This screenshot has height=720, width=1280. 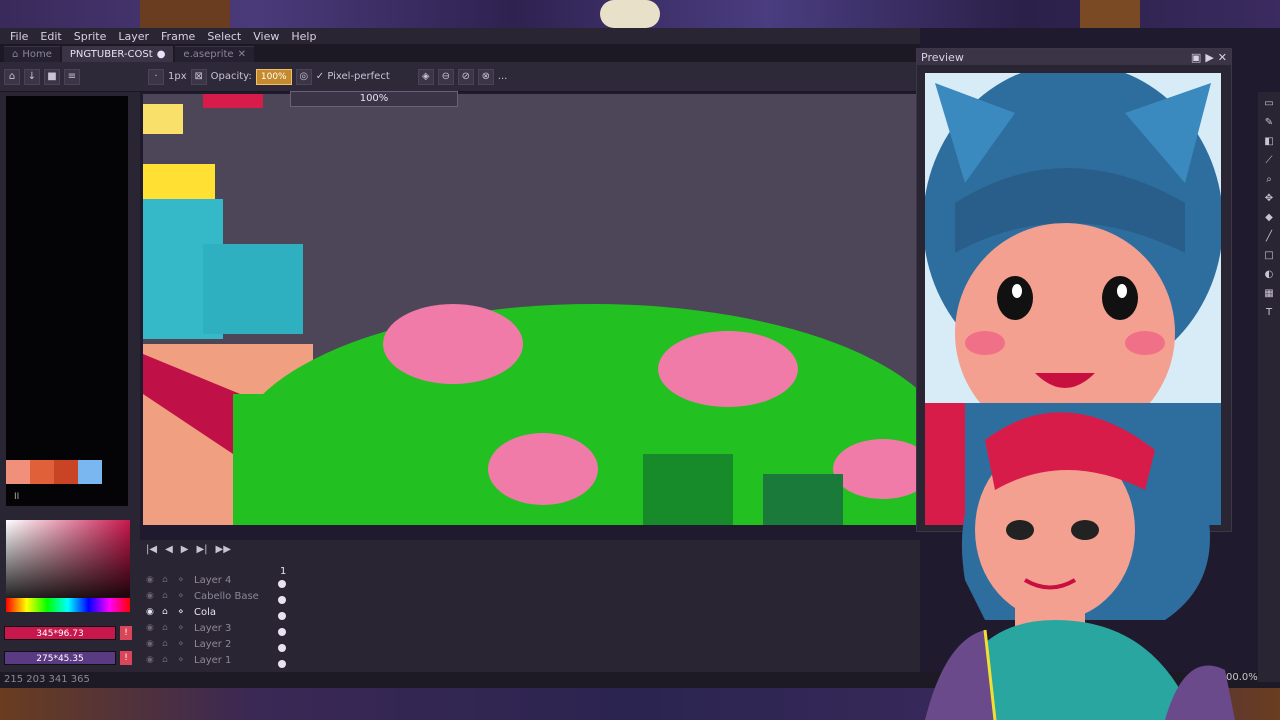 What do you see at coordinates (177, 76) in the screenshot?
I see `brush-size: 1px` at bounding box center [177, 76].